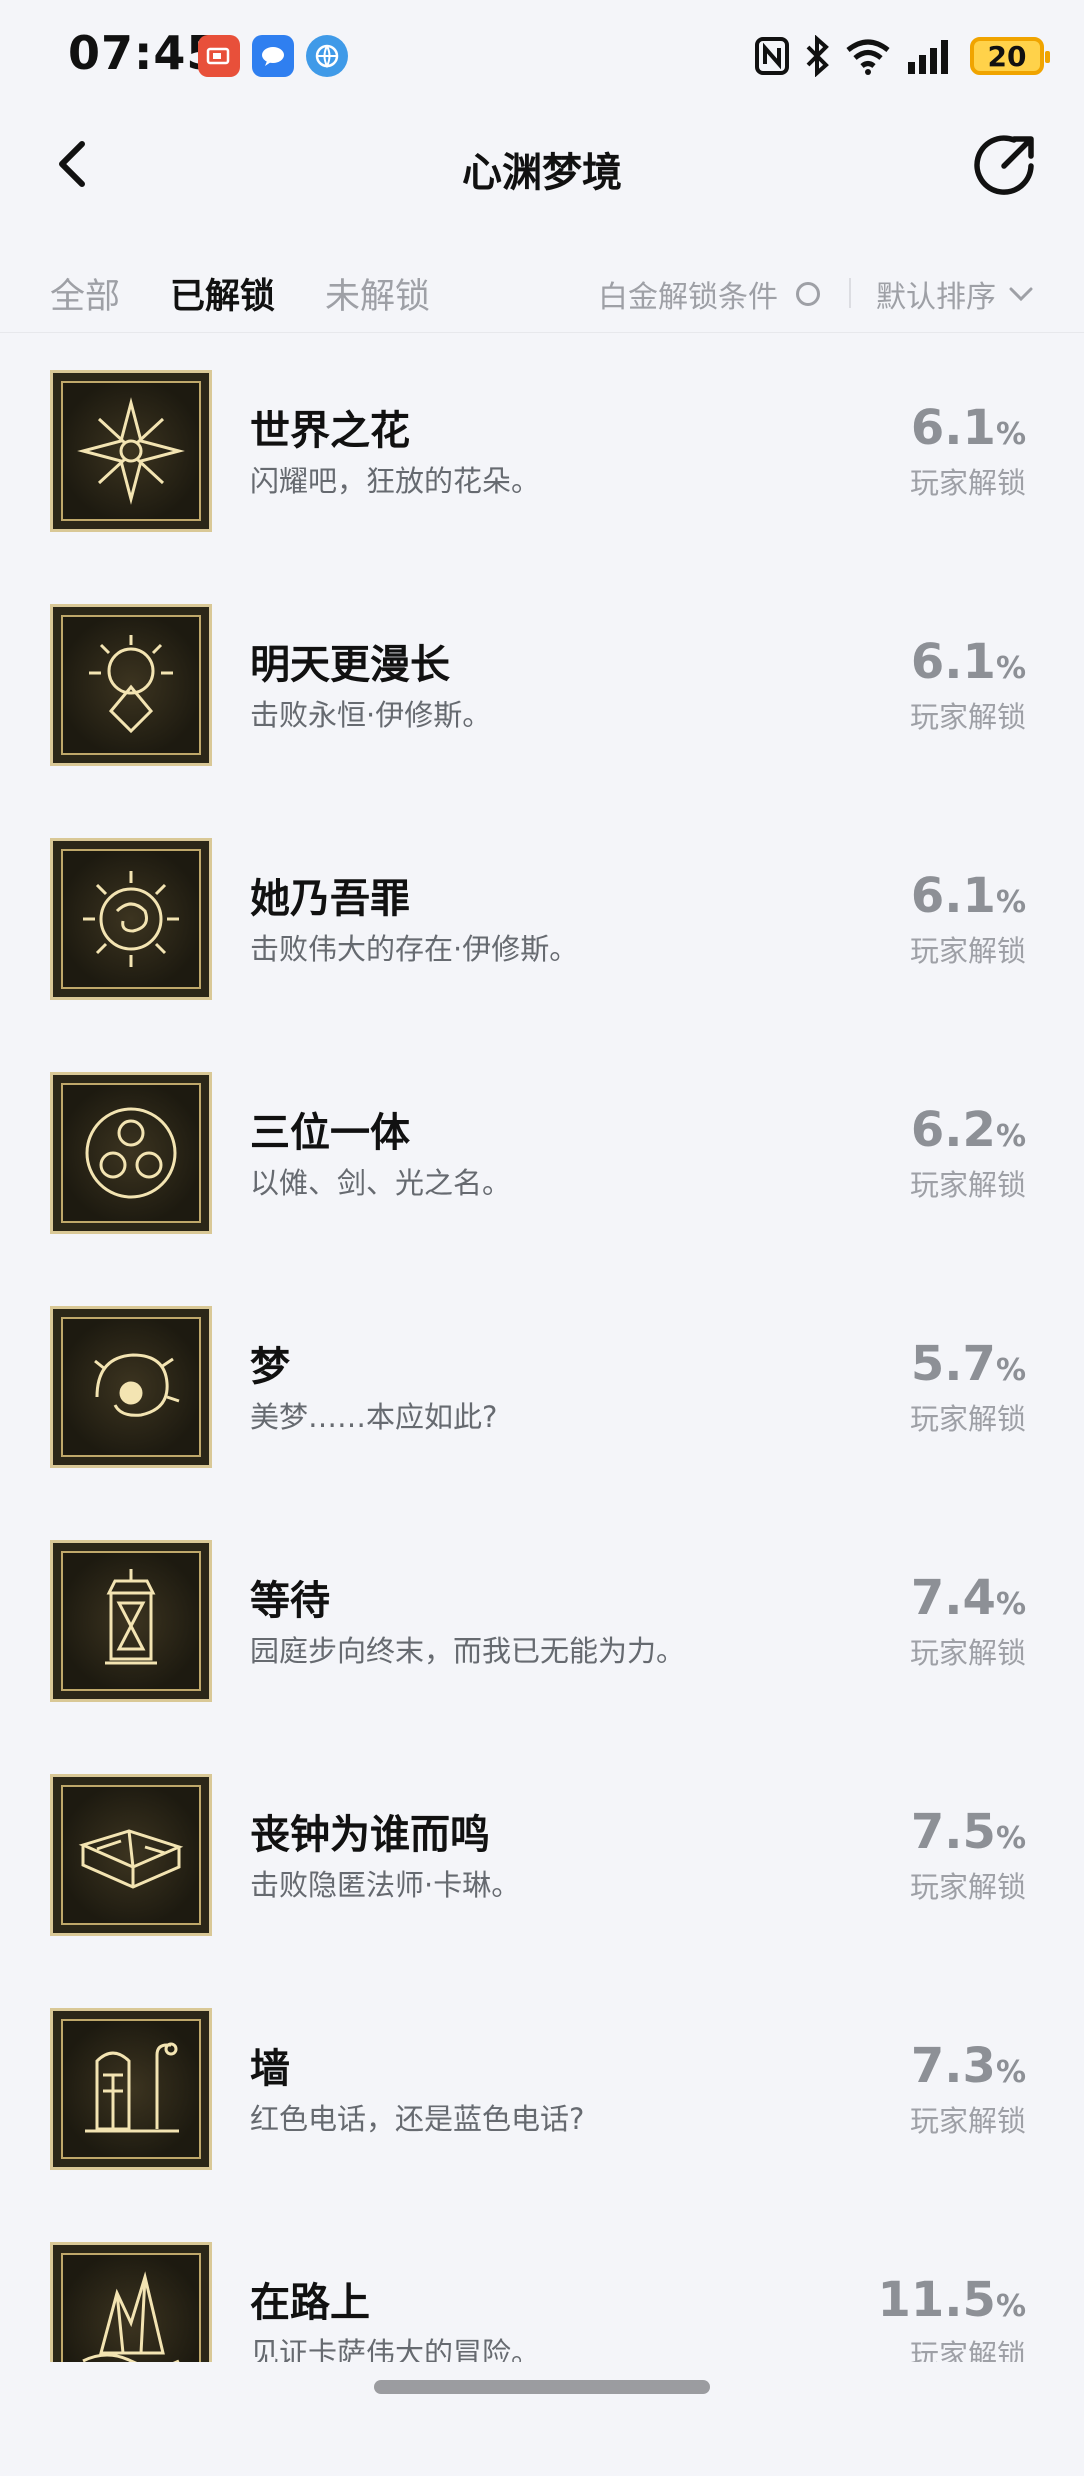  What do you see at coordinates (542, 1891) in the screenshot?
I see `achievement-item: 丧钟为谁而鸣 击败隐匿法师·卡琳。 7.5% 玩家解锁` at bounding box center [542, 1891].